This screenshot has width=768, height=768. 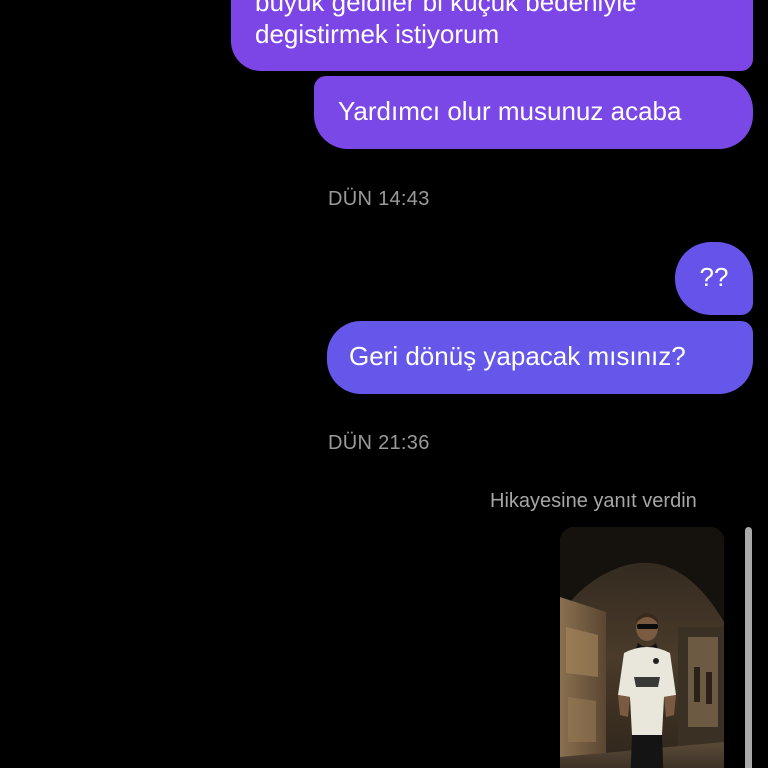 I want to click on story-reply-label: Hikayesine yanıt verdin, so click(x=593, y=501).